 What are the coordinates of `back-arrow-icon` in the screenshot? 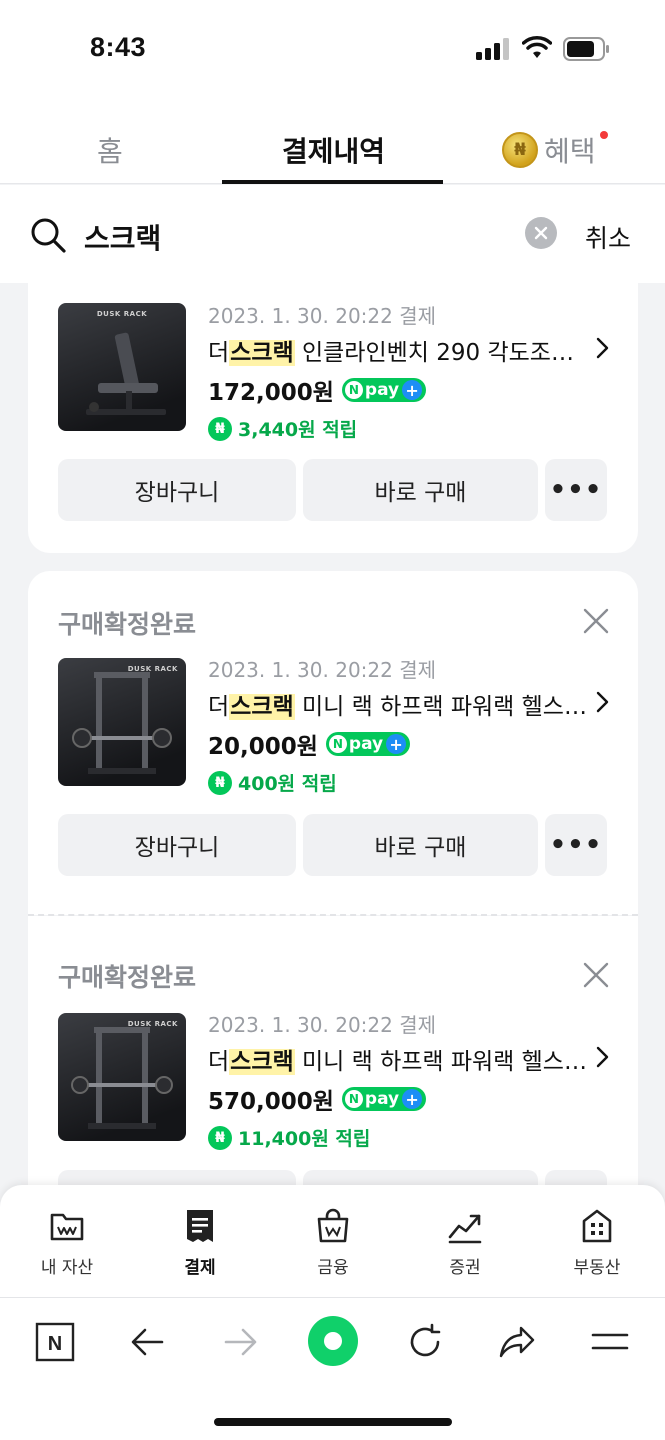 It's located at (148, 1342).